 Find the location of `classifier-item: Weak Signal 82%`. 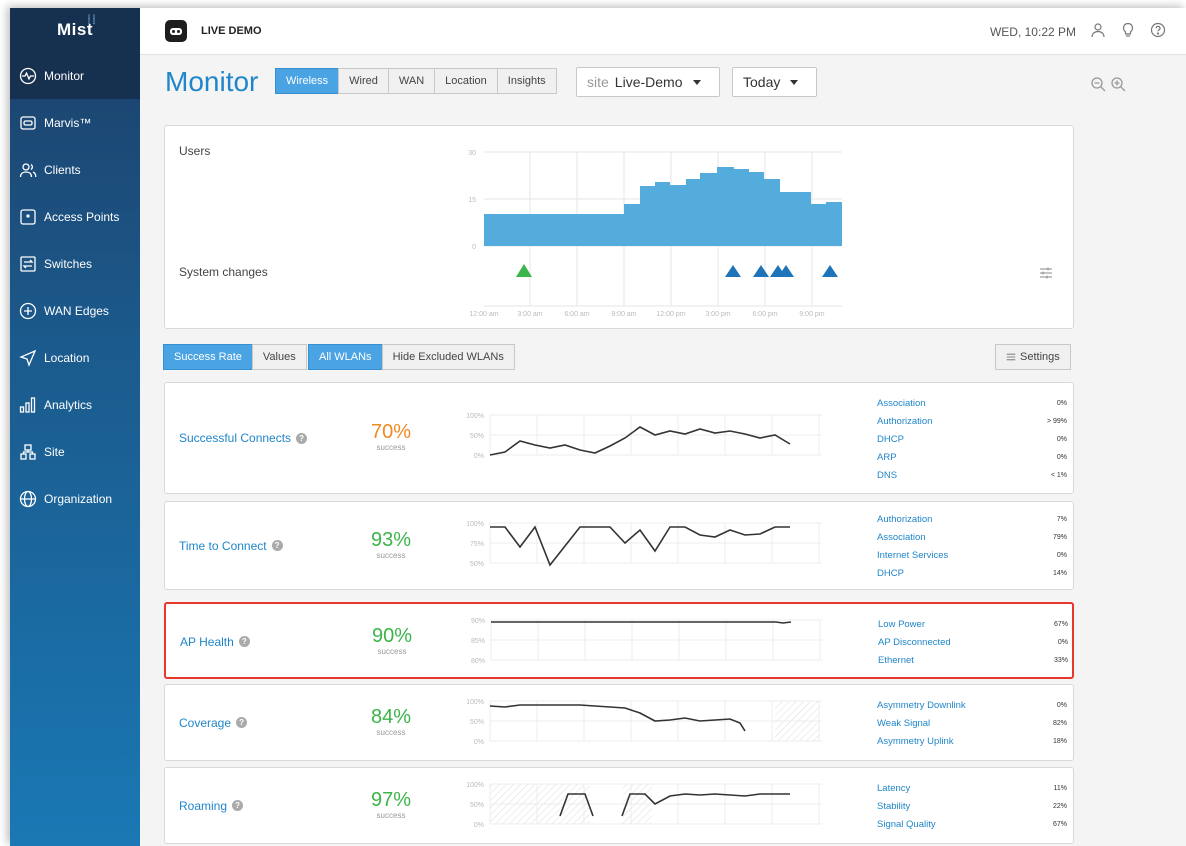

classifier-item: Weak Signal 82% is located at coordinates (972, 724).